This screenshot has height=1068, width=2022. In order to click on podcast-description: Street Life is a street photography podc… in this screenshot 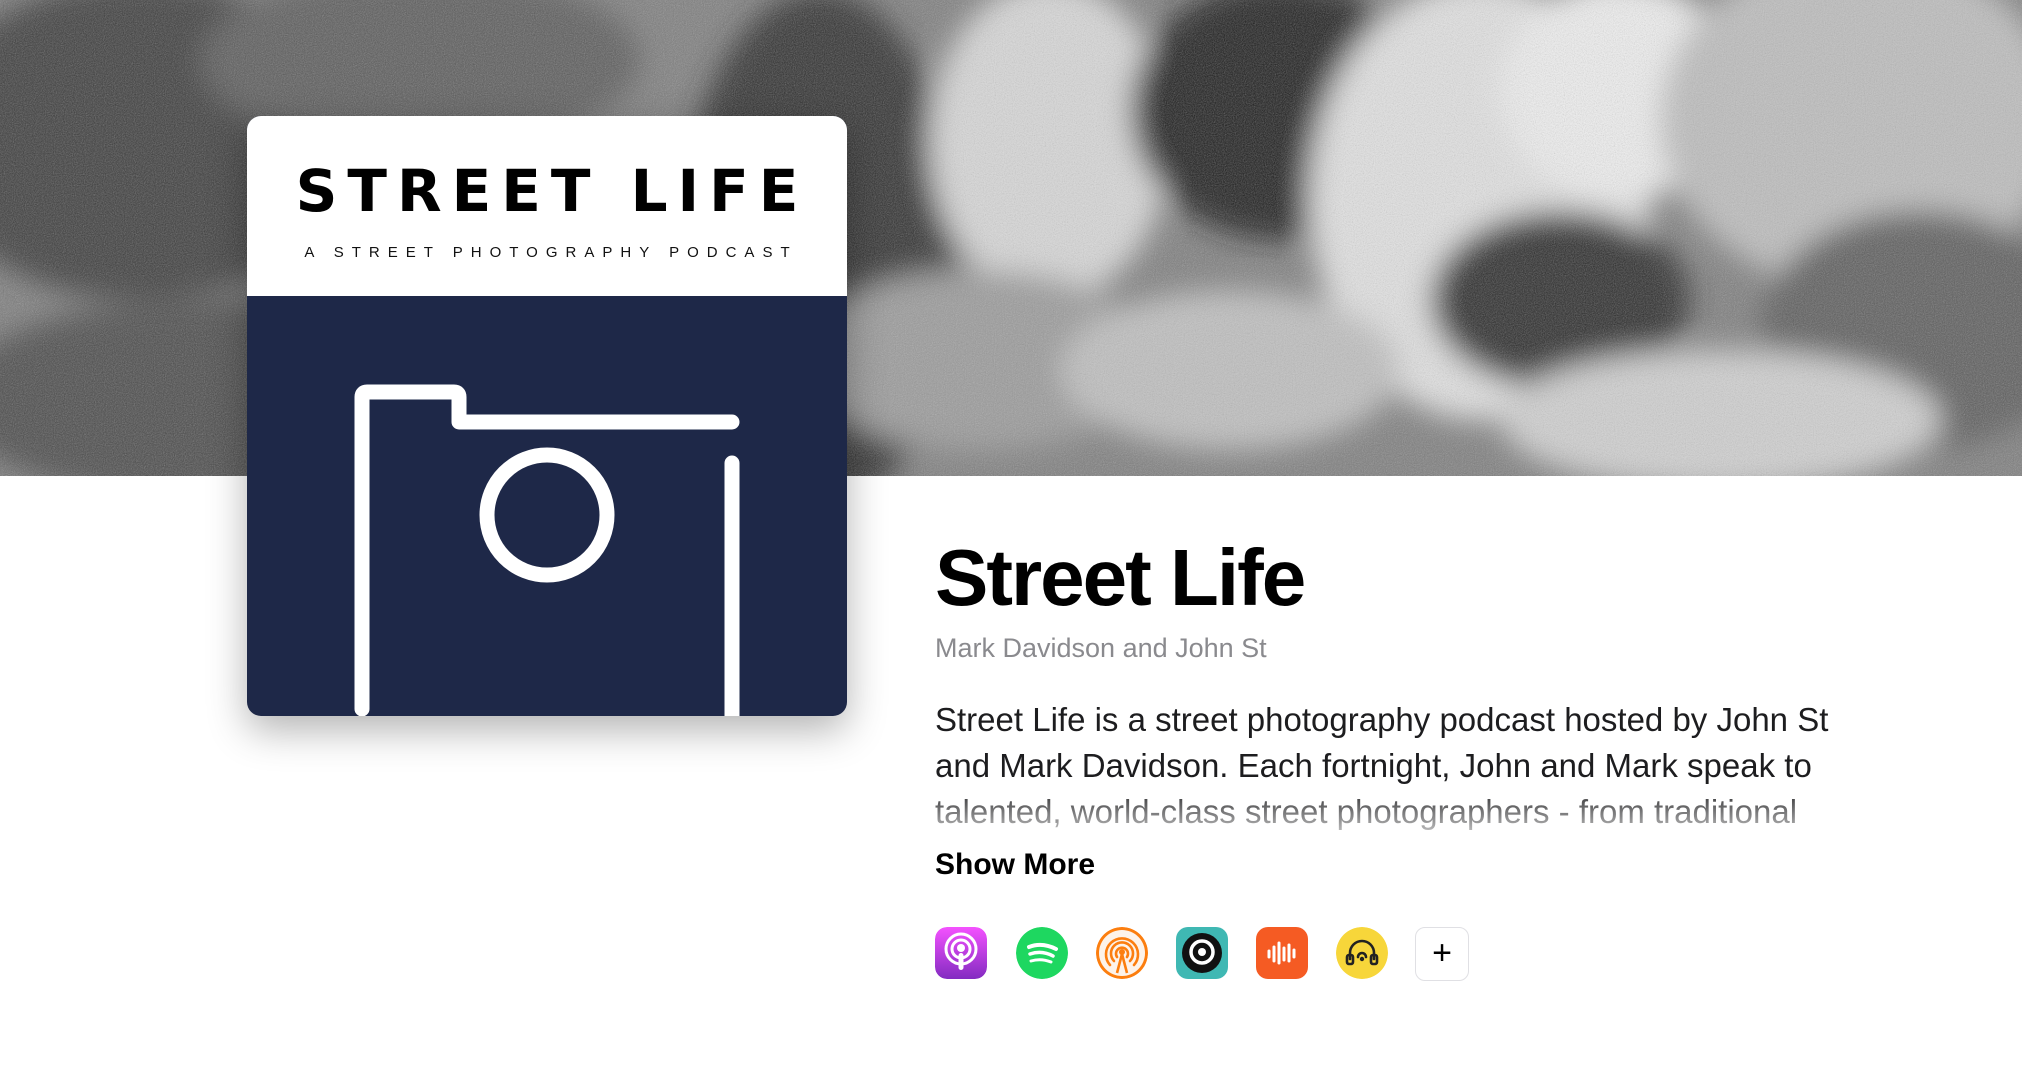, I will do `click(1382, 765)`.